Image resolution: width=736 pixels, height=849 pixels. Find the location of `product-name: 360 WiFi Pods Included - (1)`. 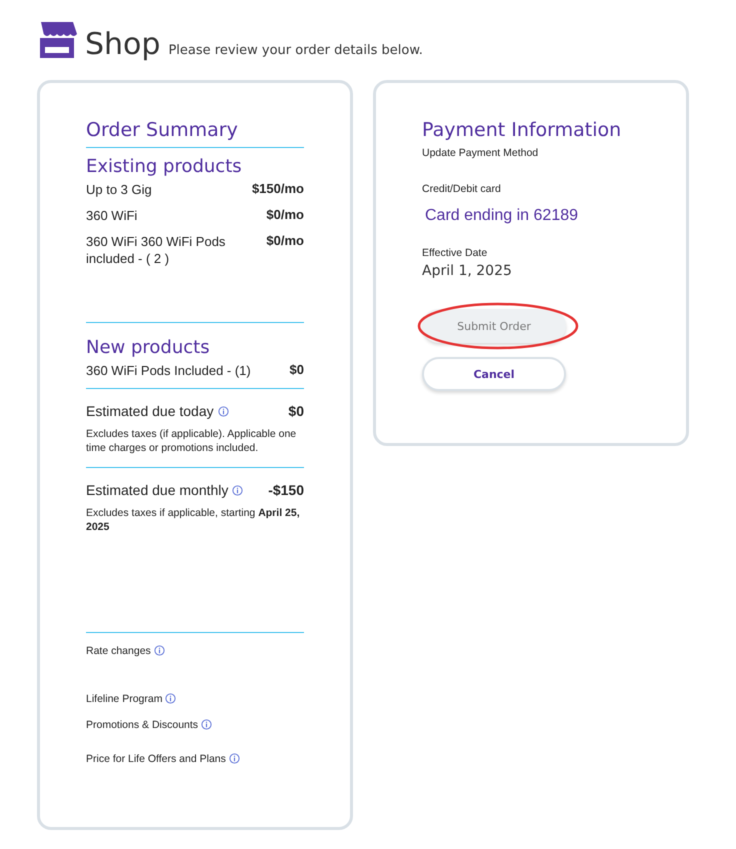

product-name: 360 WiFi Pods Included - (1) is located at coordinates (168, 370).